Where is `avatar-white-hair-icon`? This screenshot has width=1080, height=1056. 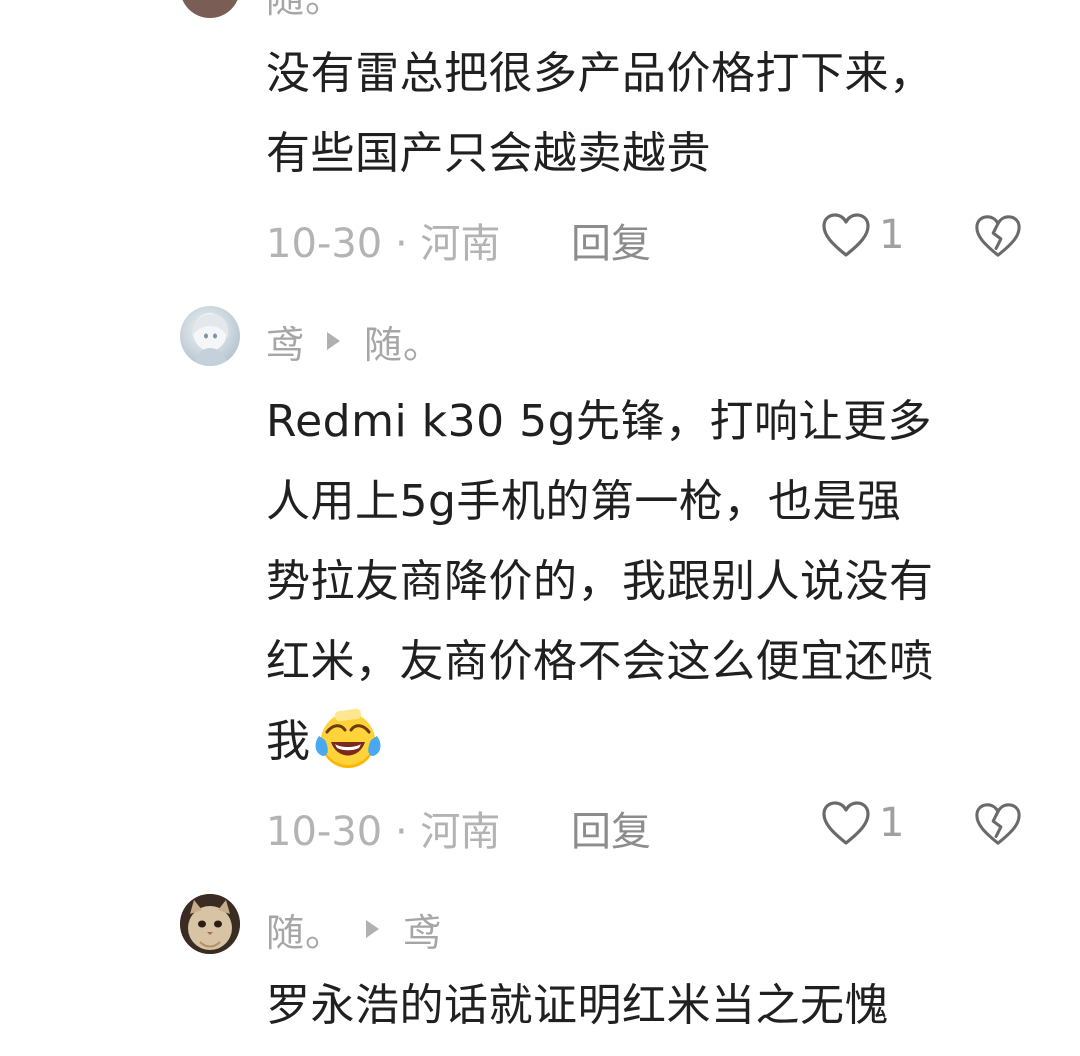
avatar-white-hair-icon is located at coordinates (210, 339).